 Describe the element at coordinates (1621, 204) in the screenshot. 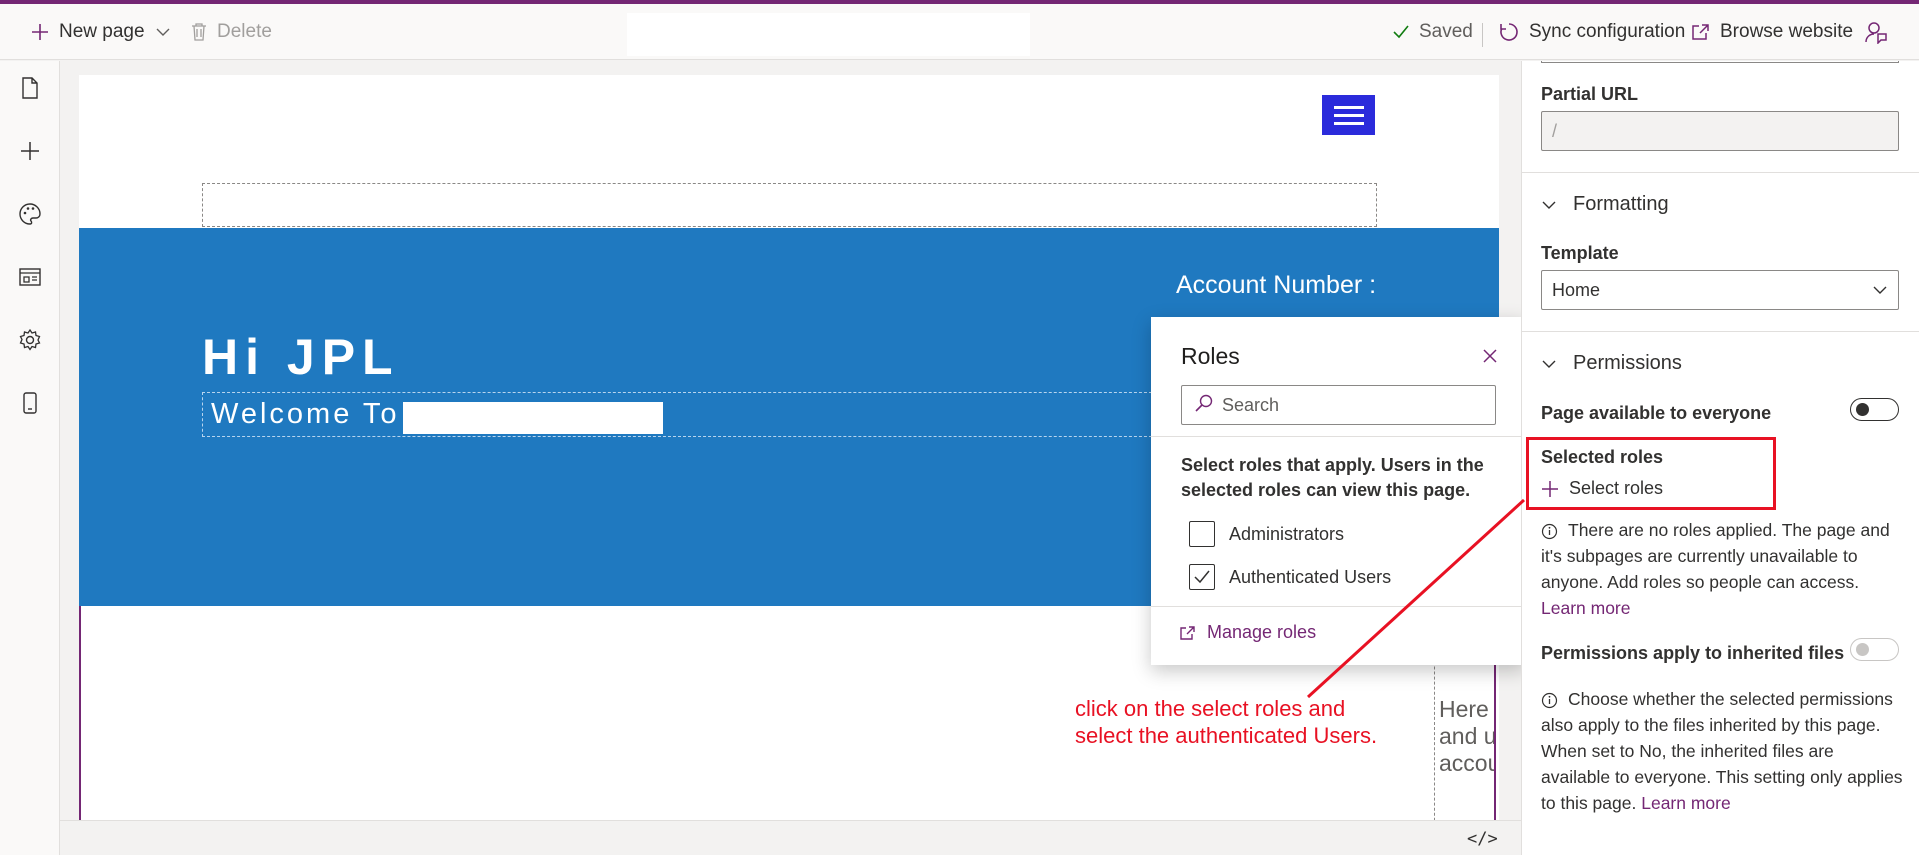

I see `formatting-header: Formatting` at that location.